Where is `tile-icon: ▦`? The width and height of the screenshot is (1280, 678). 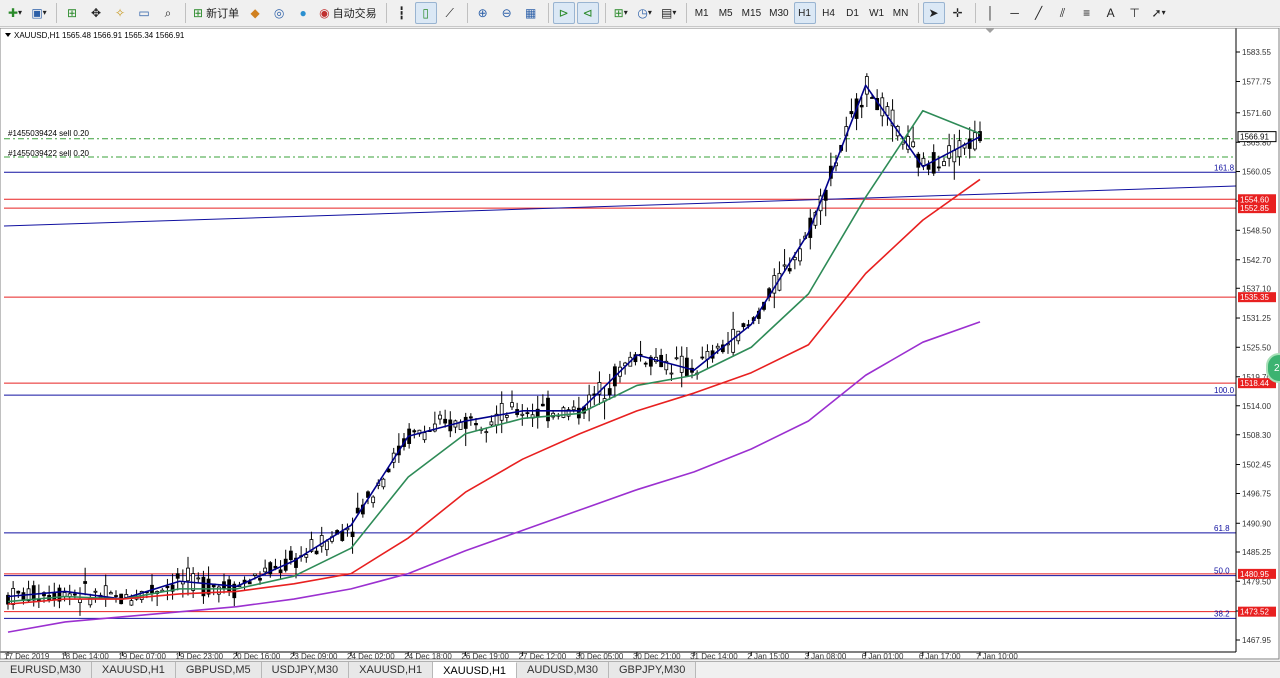
tile-icon: ▦ is located at coordinates (531, 13).